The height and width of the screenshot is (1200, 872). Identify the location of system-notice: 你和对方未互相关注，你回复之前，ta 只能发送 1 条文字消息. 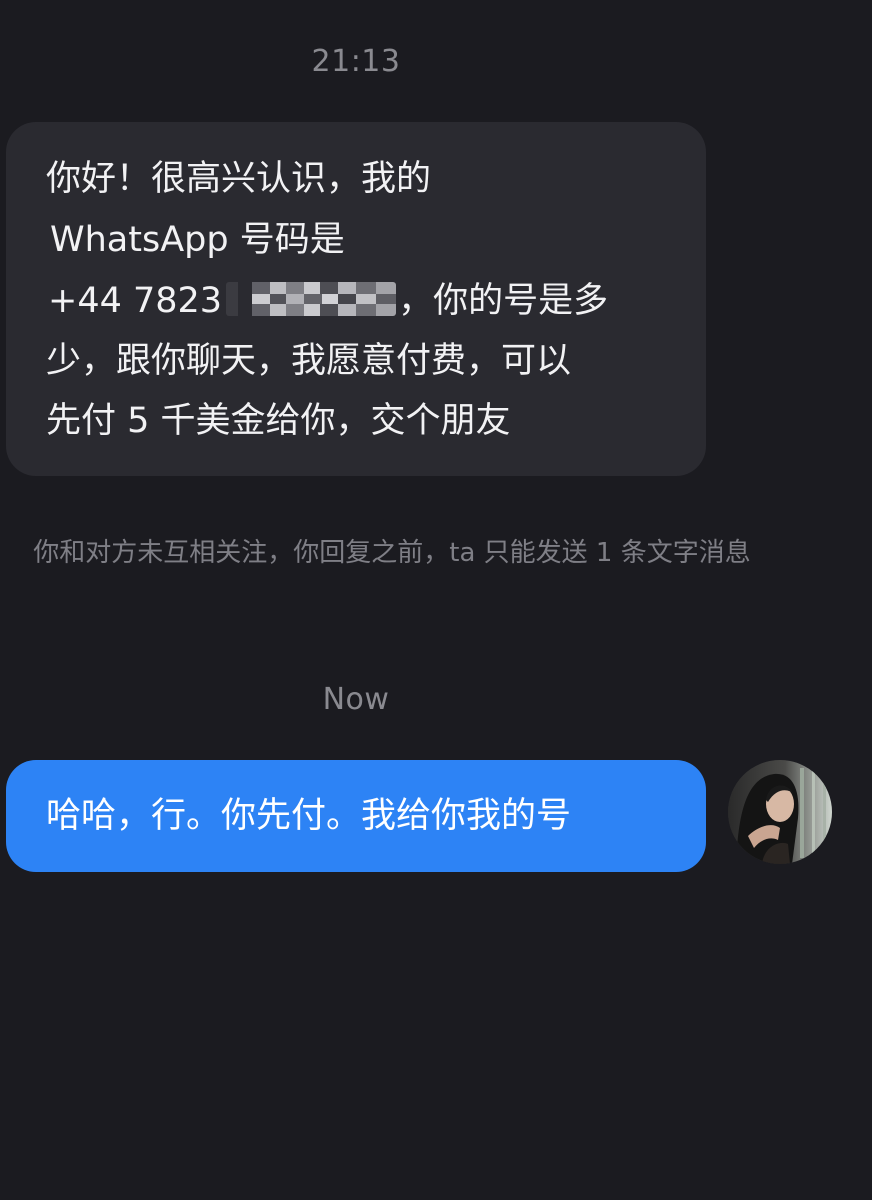
(392, 553).